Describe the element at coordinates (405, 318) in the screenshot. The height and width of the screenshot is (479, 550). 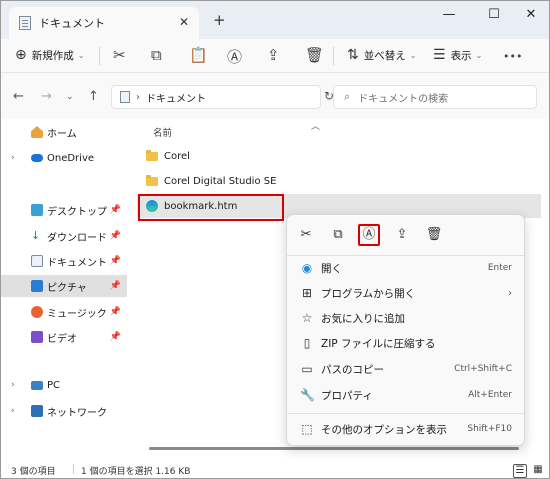
I see `menu-item-add-favorites: ☆ お気に入りに追加` at that location.